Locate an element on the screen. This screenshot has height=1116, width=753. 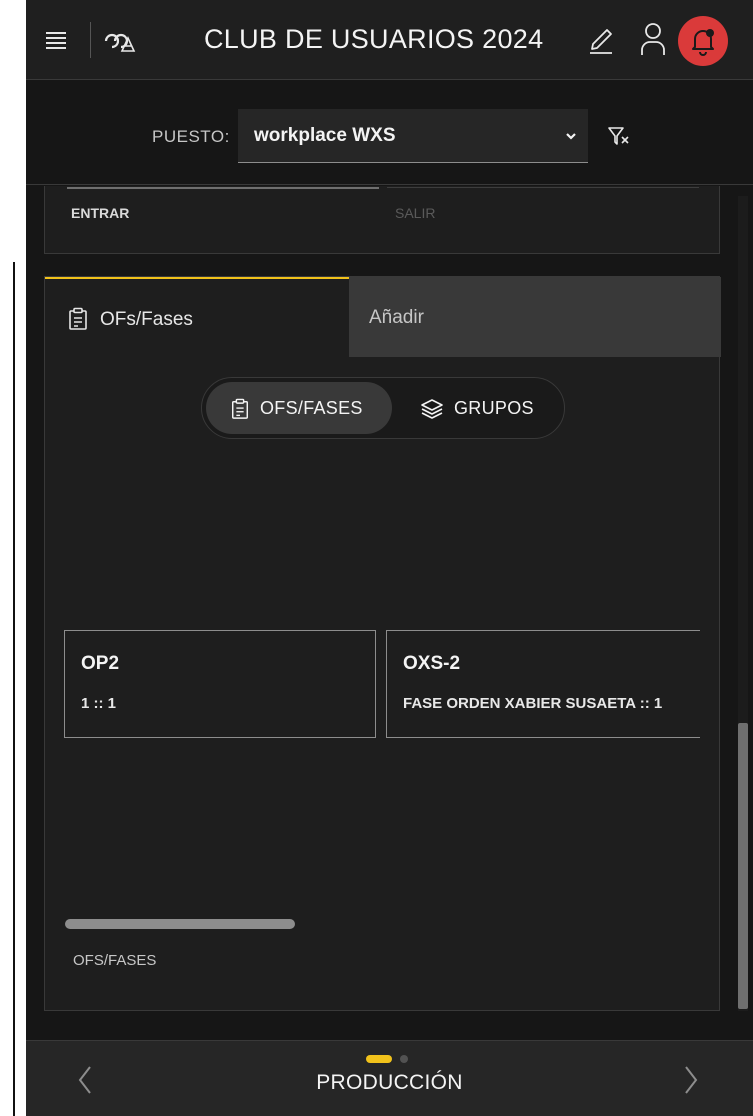
switch-grupos: GRUPOS is located at coordinates (479, 408).